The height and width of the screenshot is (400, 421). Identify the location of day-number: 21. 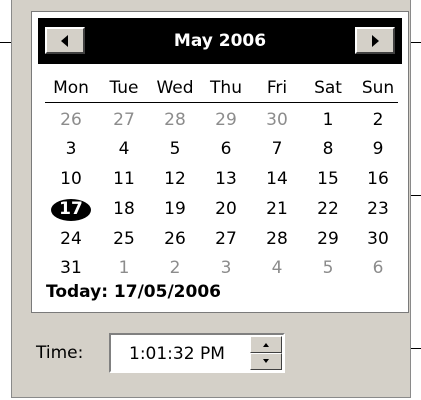
(277, 209).